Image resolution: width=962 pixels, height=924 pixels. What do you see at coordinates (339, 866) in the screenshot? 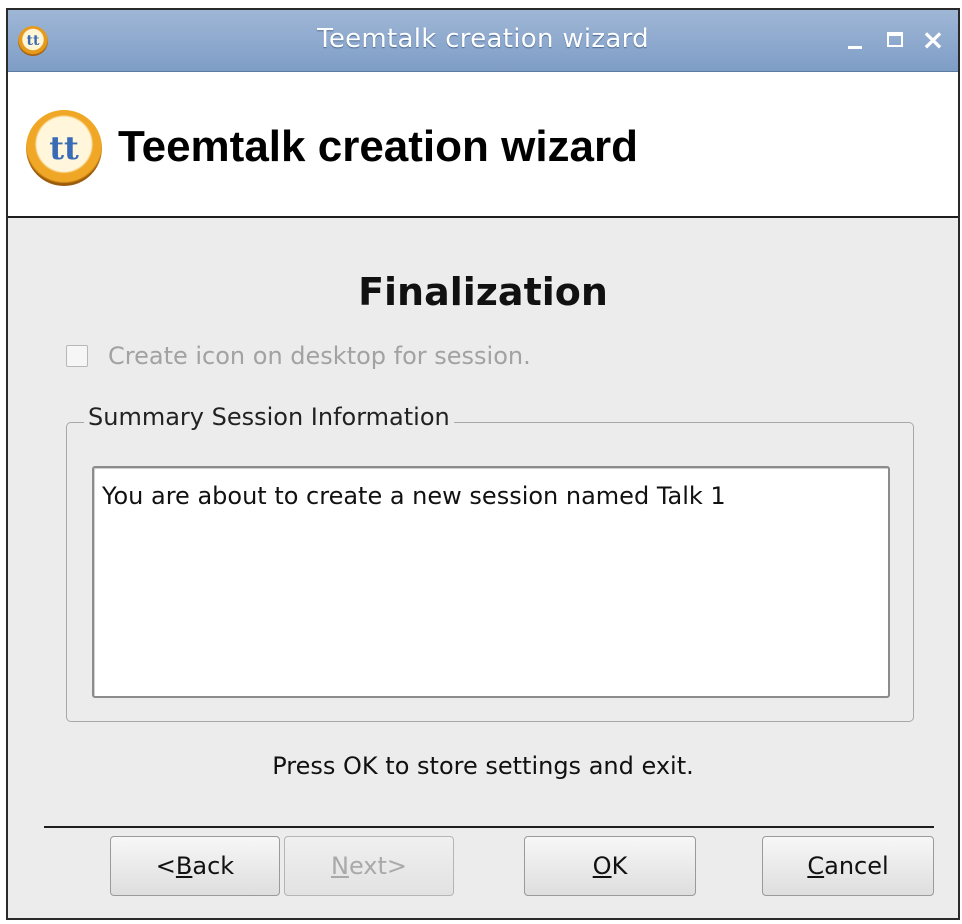
I see `next-mnemonic: N` at bounding box center [339, 866].